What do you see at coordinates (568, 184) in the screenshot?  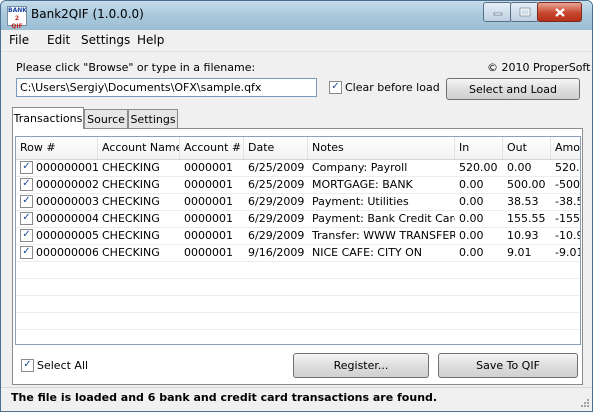 I see `amount: -500.` at bounding box center [568, 184].